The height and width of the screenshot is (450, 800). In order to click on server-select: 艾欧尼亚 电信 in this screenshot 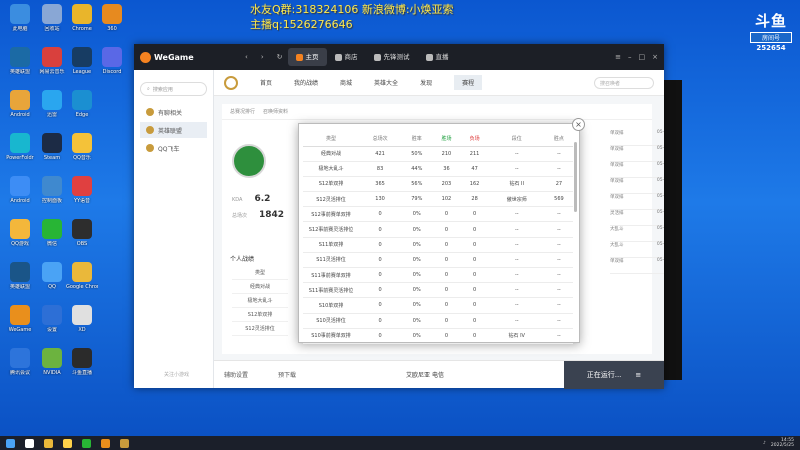, I will do `click(425, 374)`.